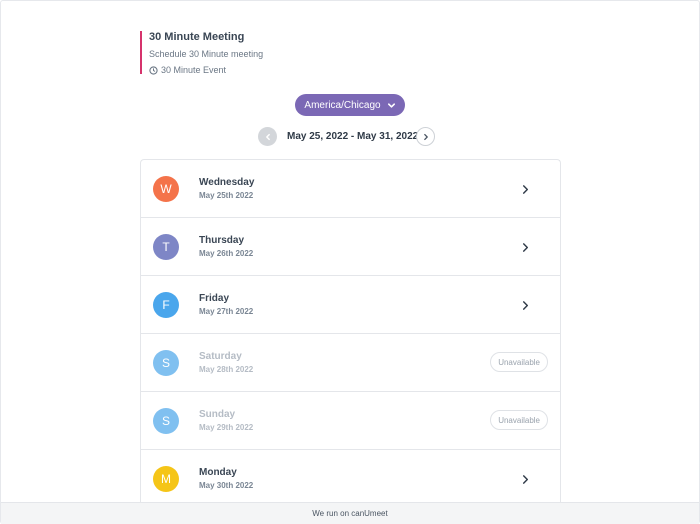 The image size is (700, 524). I want to click on day-date: May 26th 2022, so click(226, 253).